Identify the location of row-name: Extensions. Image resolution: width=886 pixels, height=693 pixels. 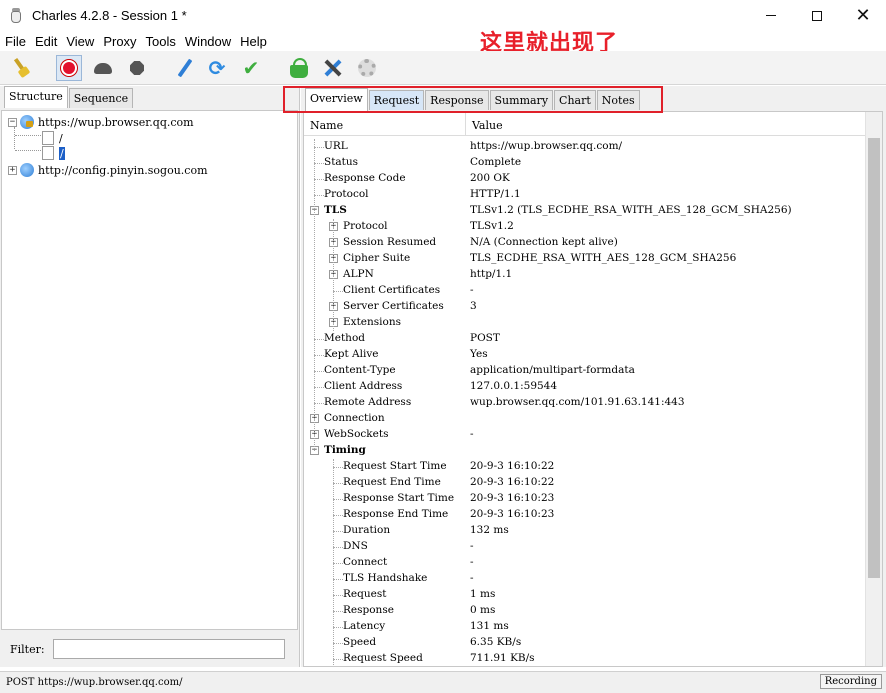
(372, 322).